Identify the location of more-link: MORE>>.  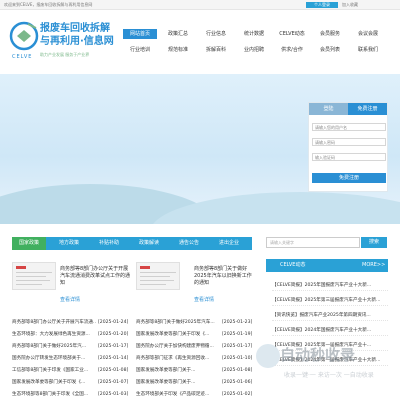
(373, 265).